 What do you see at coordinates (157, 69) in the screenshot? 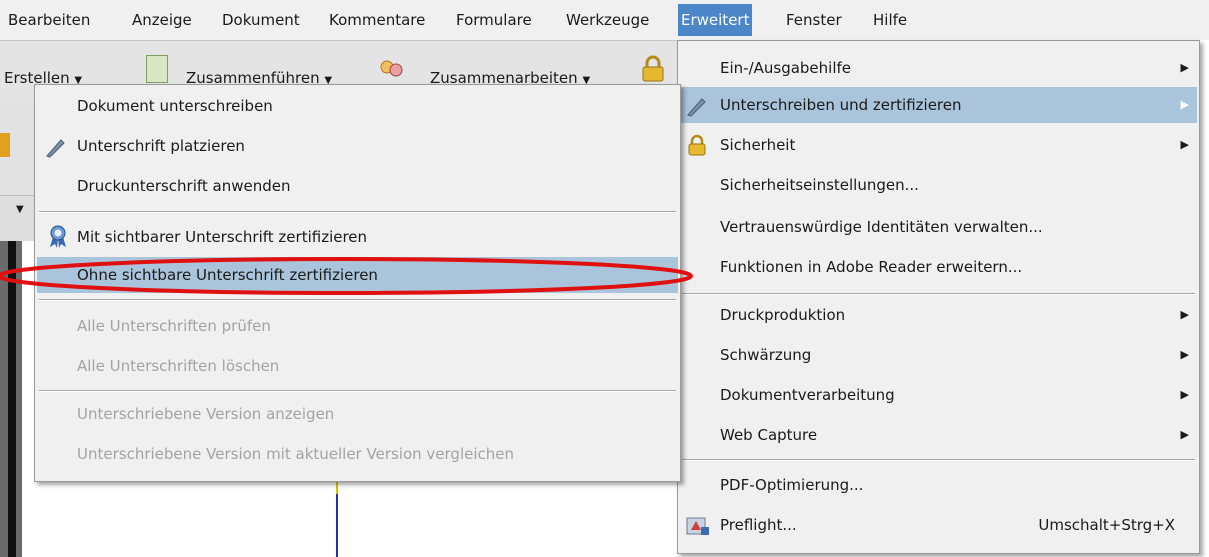
I see `merge-icon` at bounding box center [157, 69].